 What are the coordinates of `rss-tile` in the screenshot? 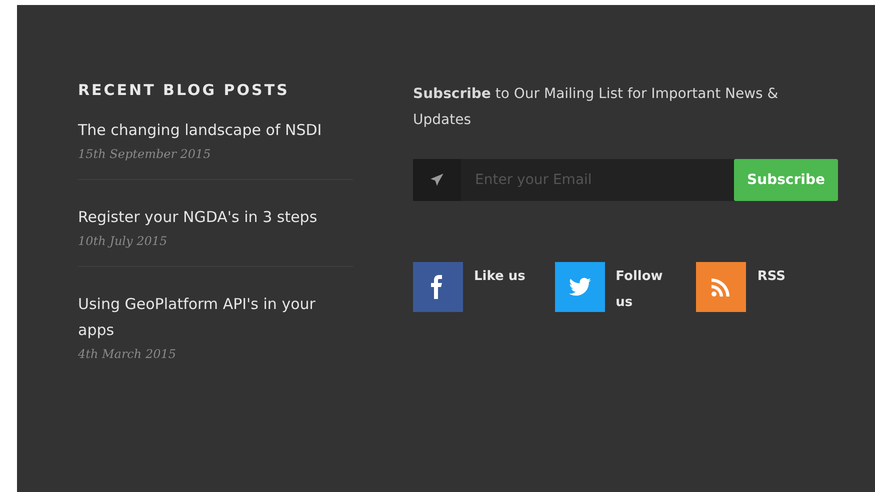 It's located at (721, 287).